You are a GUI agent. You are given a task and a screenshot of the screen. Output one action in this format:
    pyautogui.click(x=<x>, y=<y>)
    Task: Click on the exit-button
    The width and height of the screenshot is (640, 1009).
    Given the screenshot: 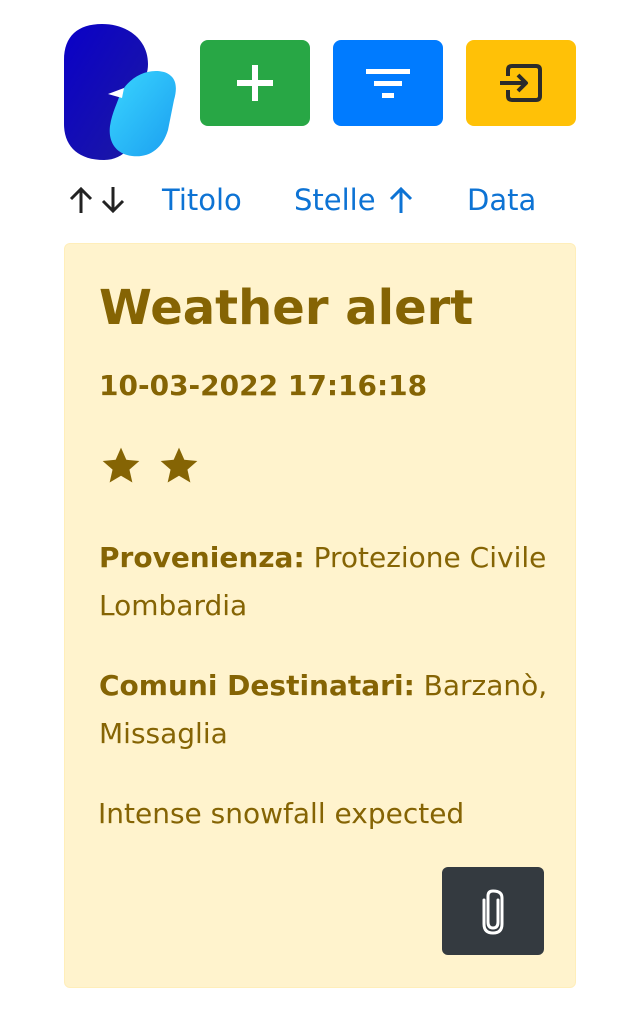 What is the action you would take?
    pyautogui.click(x=521, y=83)
    